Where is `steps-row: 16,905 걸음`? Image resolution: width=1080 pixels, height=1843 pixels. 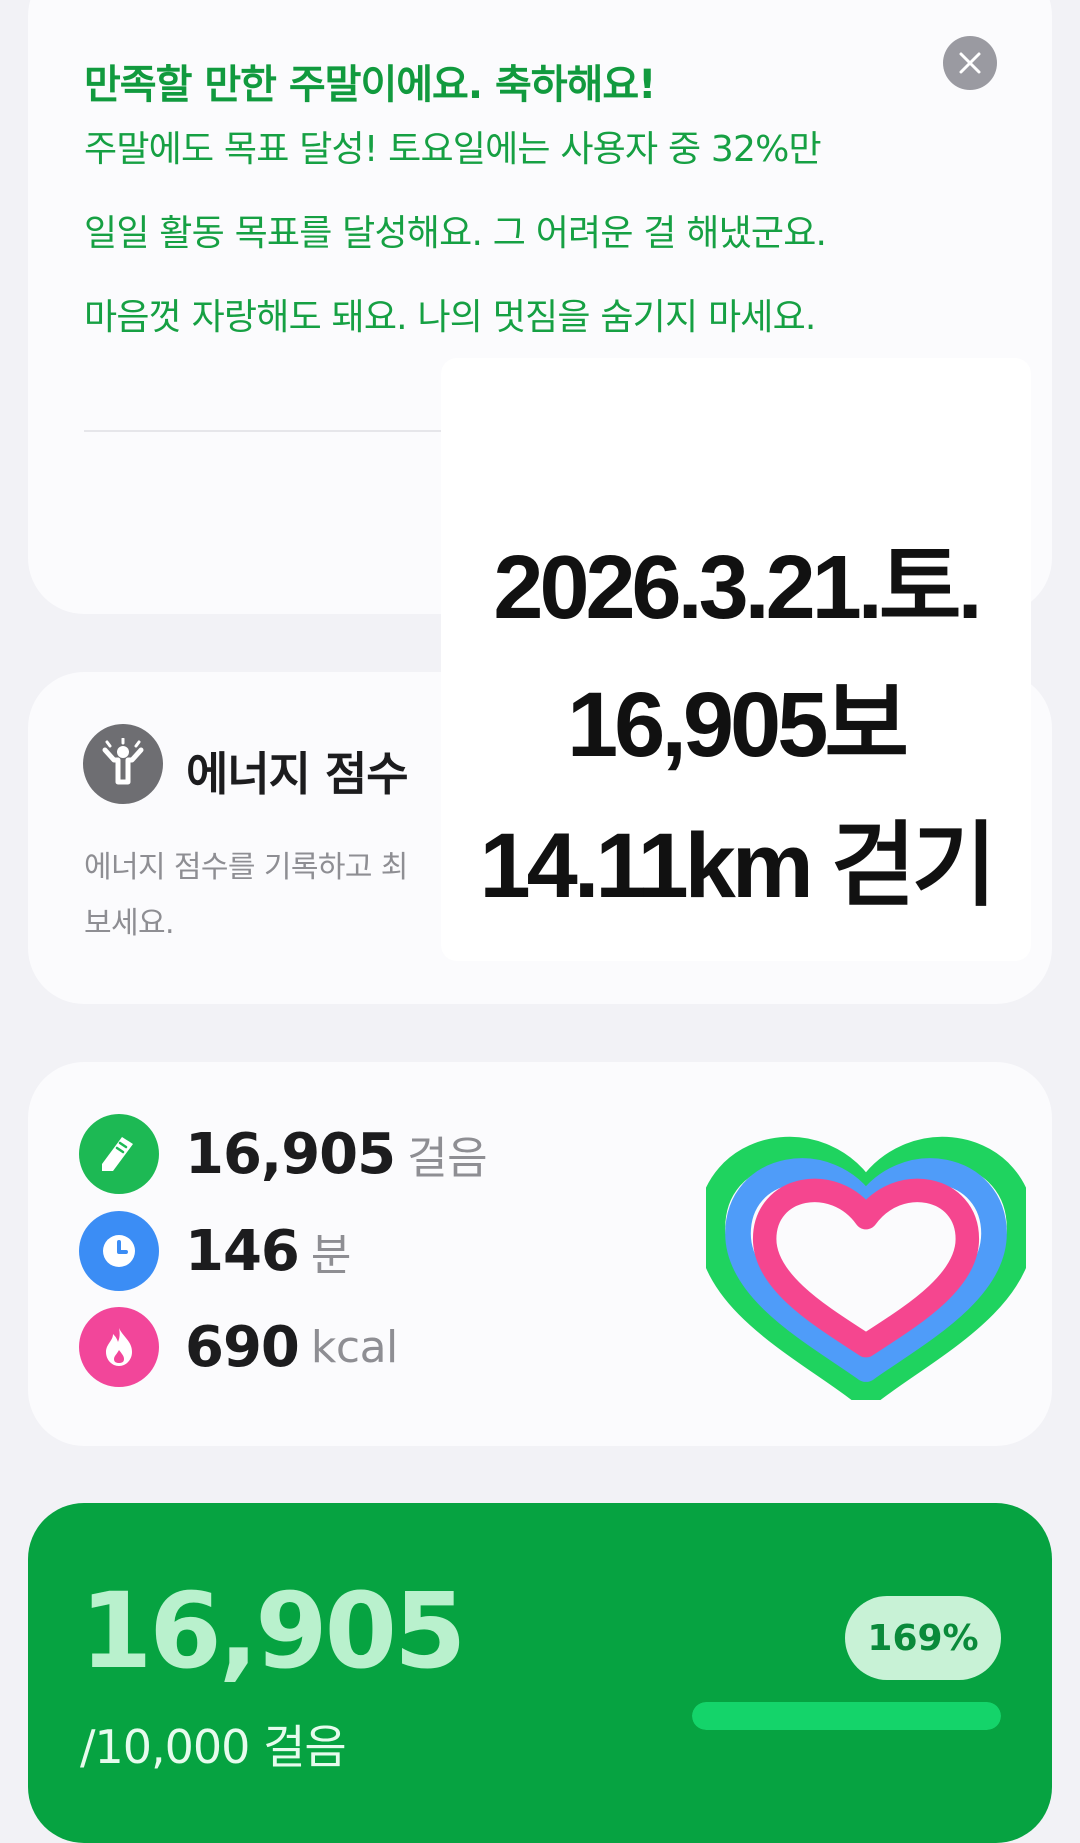 steps-row: 16,905 걸음 is located at coordinates (283, 1154).